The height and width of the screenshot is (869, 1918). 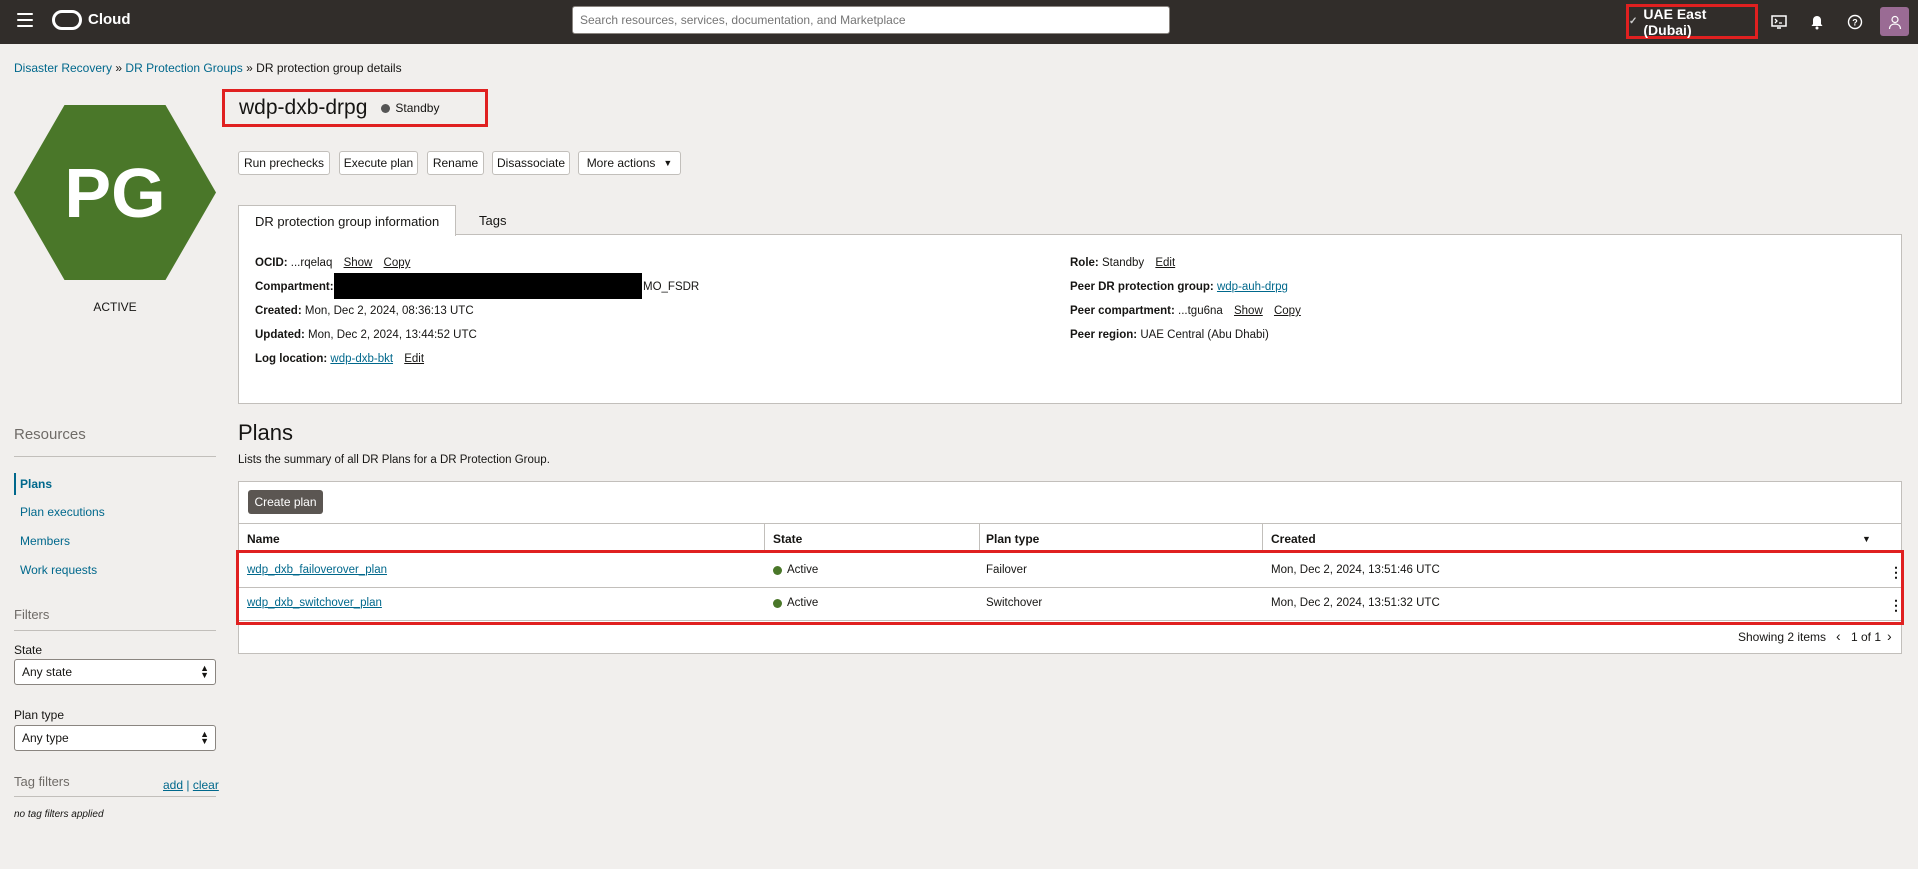 I want to click on tag-filters-heading: Tag filters, so click(x=42, y=781).